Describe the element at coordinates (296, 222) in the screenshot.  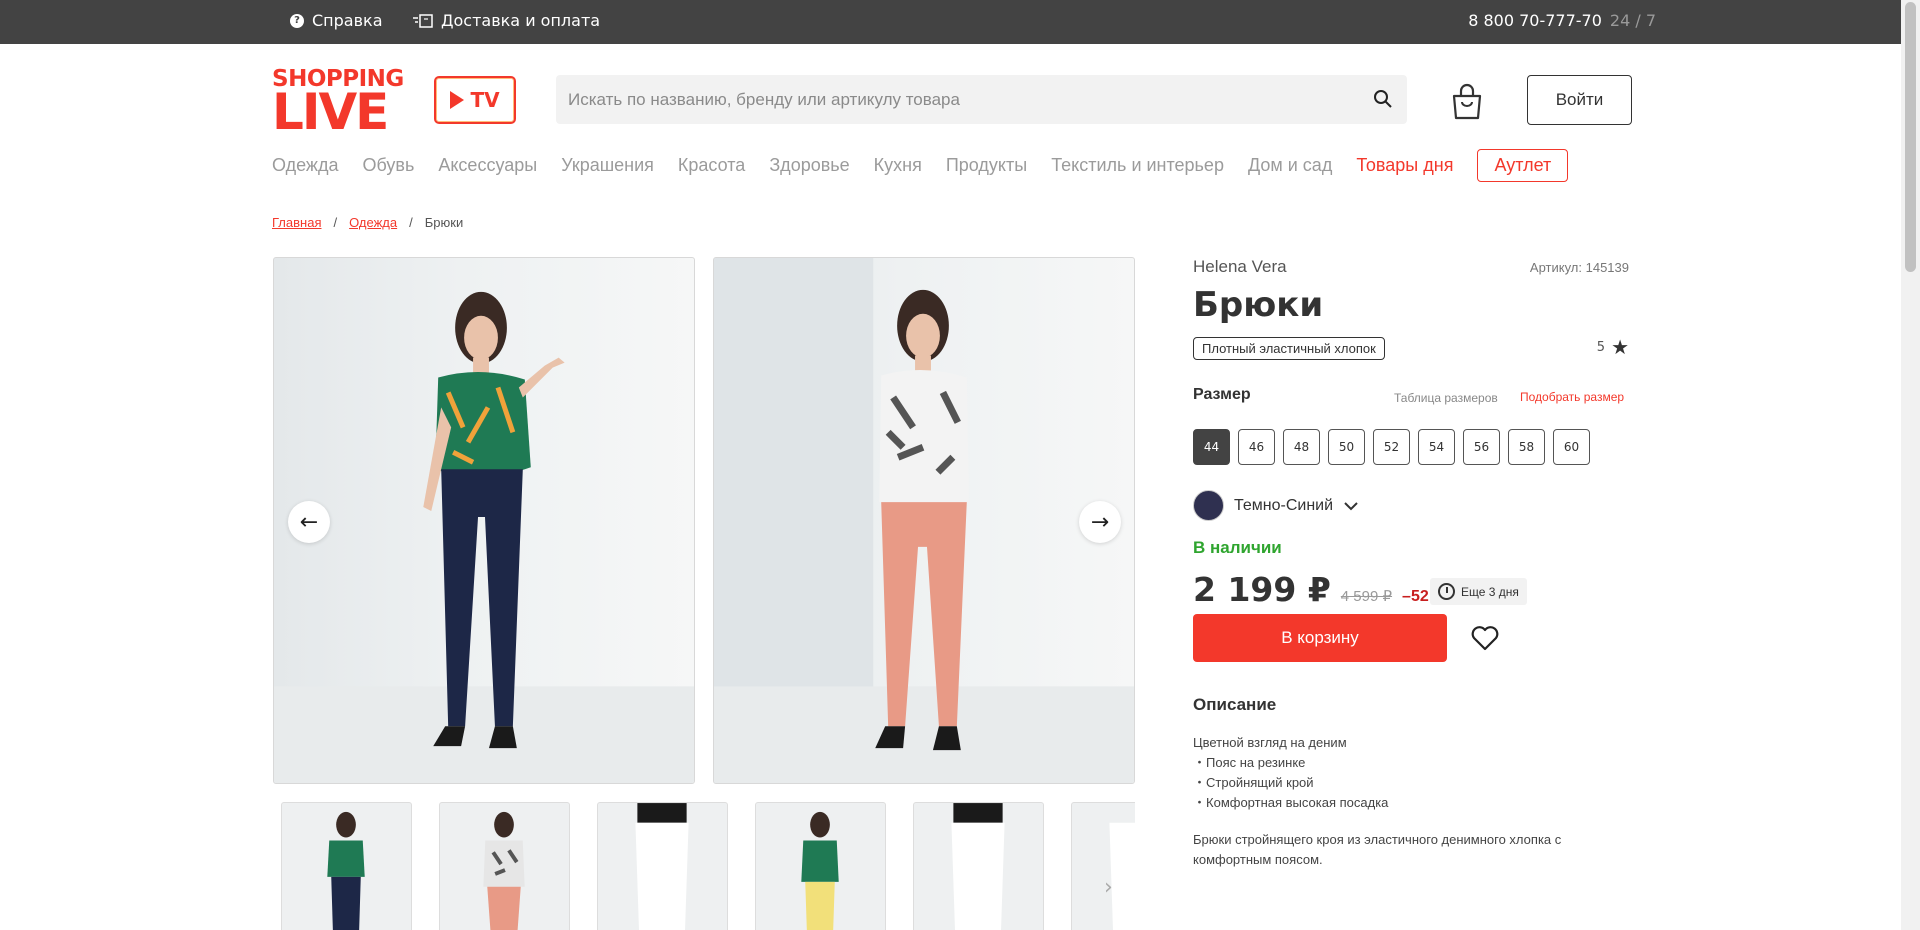
I see `breadcrumb-home: Главная` at that location.